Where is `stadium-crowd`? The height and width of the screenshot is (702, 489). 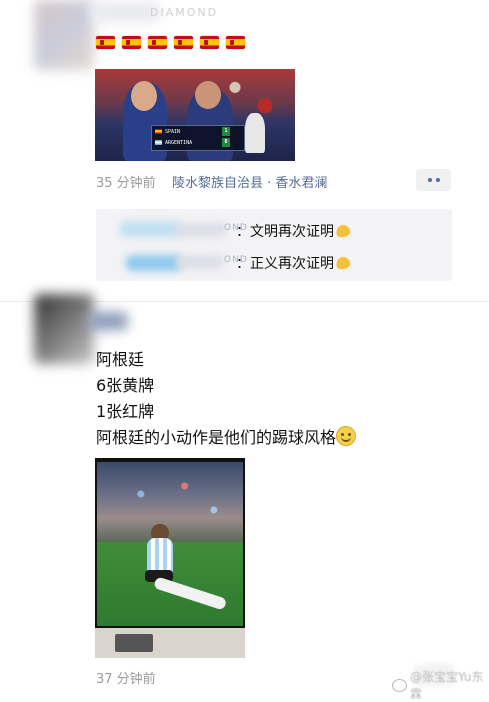 stadium-crowd is located at coordinates (170, 502).